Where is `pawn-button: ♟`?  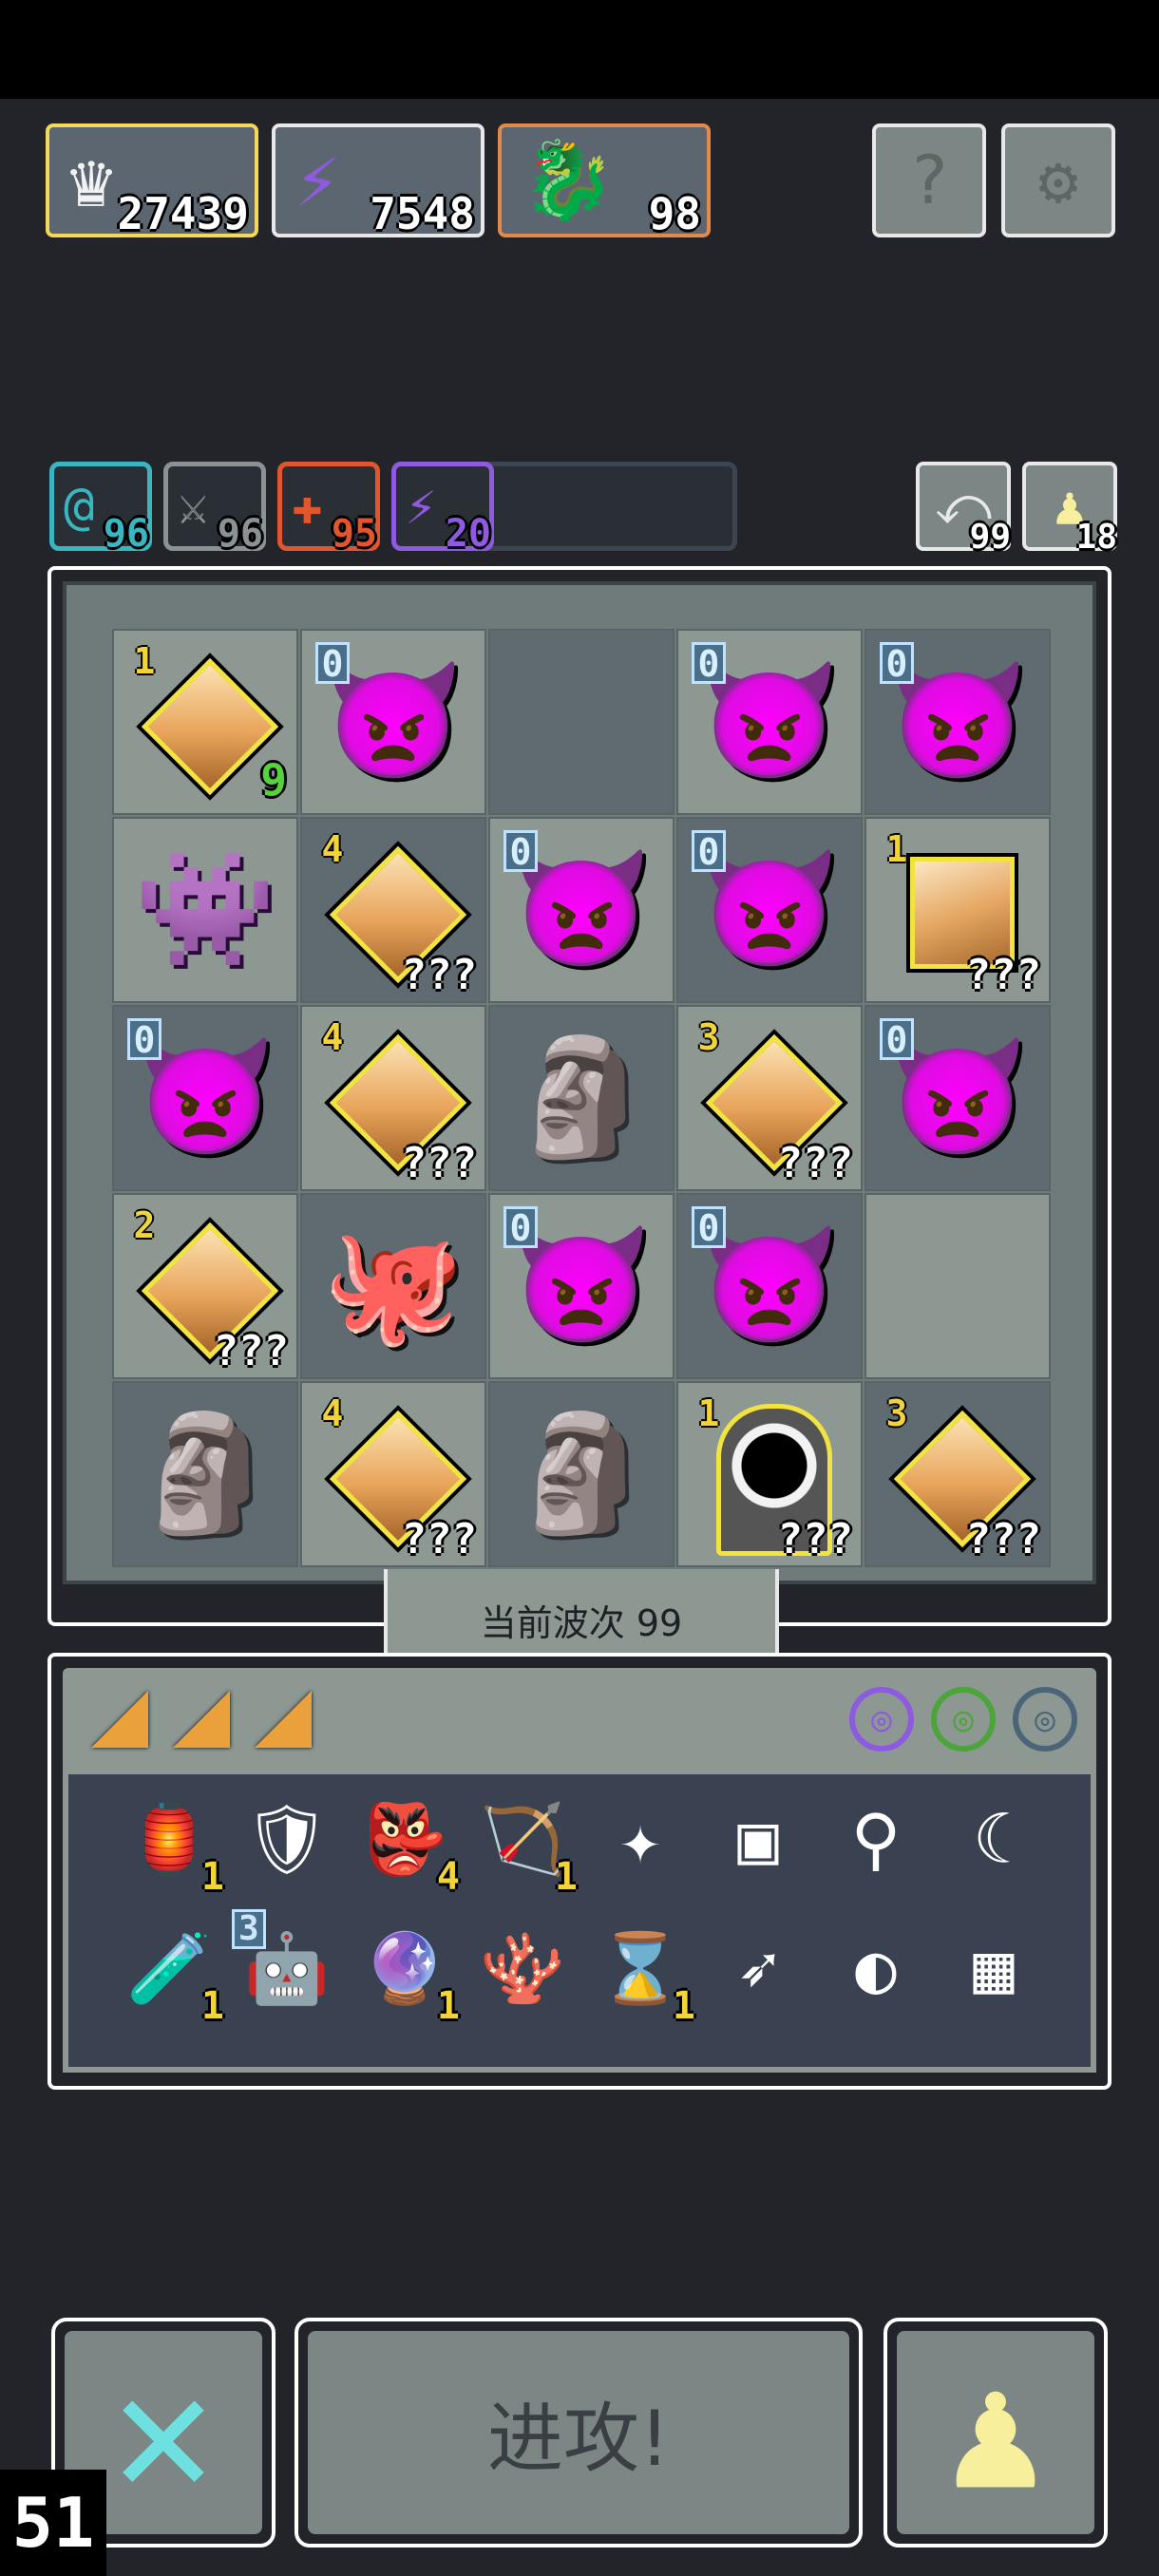 pawn-button: ♟ is located at coordinates (996, 2433).